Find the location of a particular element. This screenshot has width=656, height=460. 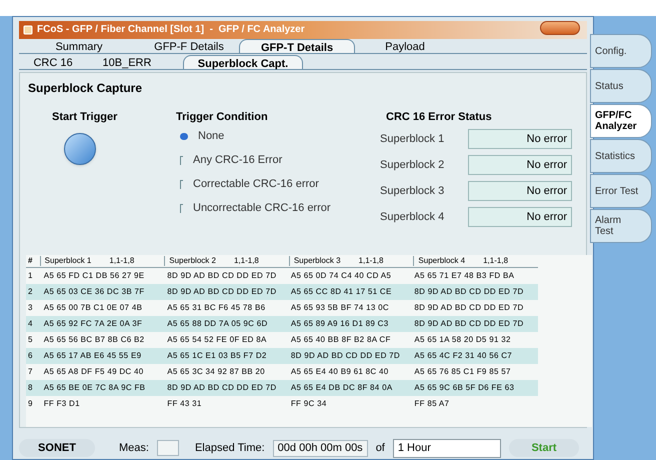

table-cell-text: A5 65 88 DD 7A 05 9C 6D is located at coordinates (218, 324).